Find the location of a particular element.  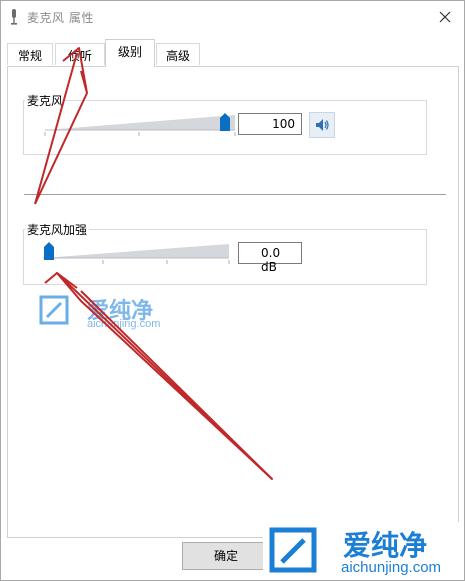

boost-level-value: 0.0 dB is located at coordinates (270, 258).